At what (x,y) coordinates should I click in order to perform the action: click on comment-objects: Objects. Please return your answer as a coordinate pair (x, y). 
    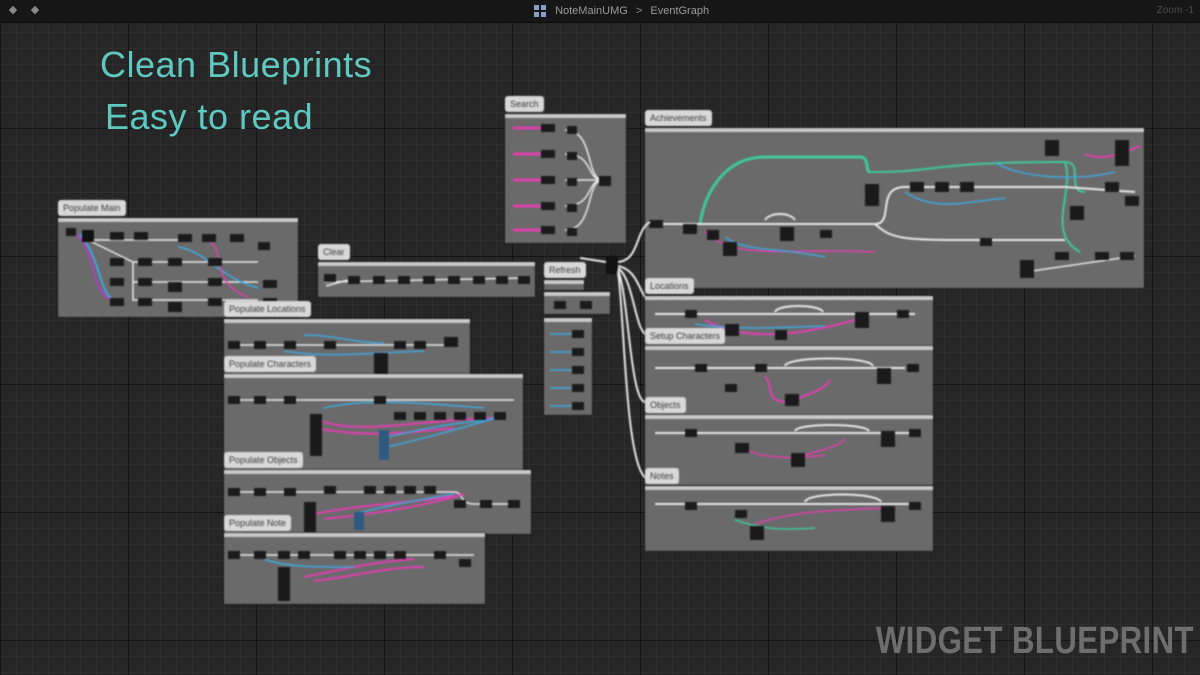
    Looking at the image, I should click on (789, 441).